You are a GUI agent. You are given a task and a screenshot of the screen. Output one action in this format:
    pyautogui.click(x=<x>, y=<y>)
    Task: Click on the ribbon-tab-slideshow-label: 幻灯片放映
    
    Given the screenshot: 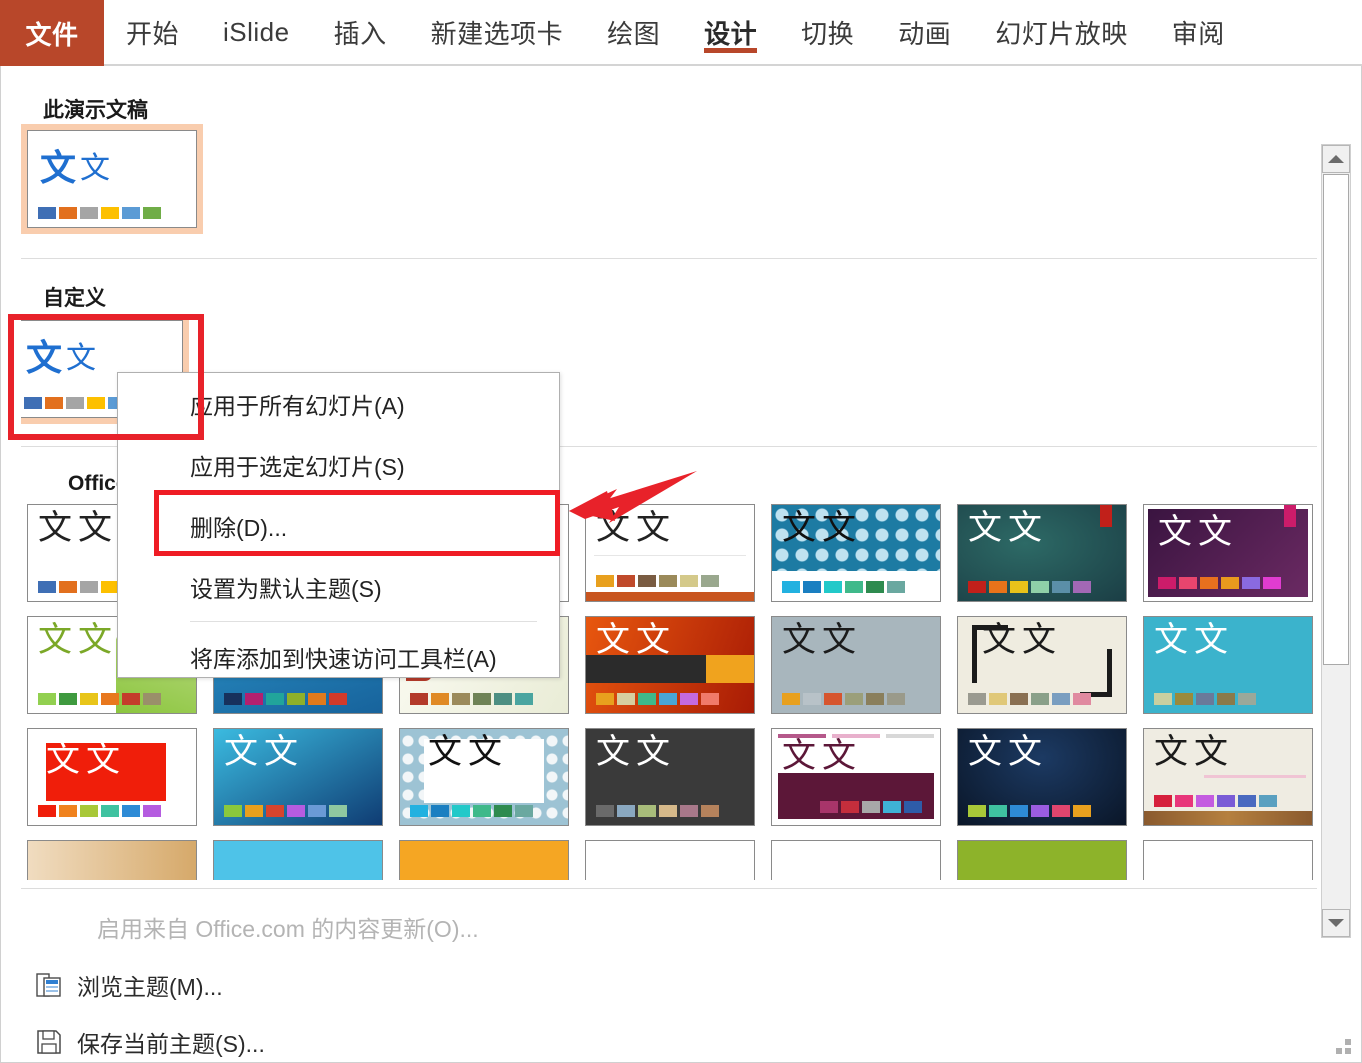 What is the action you would take?
    pyautogui.click(x=1061, y=33)
    